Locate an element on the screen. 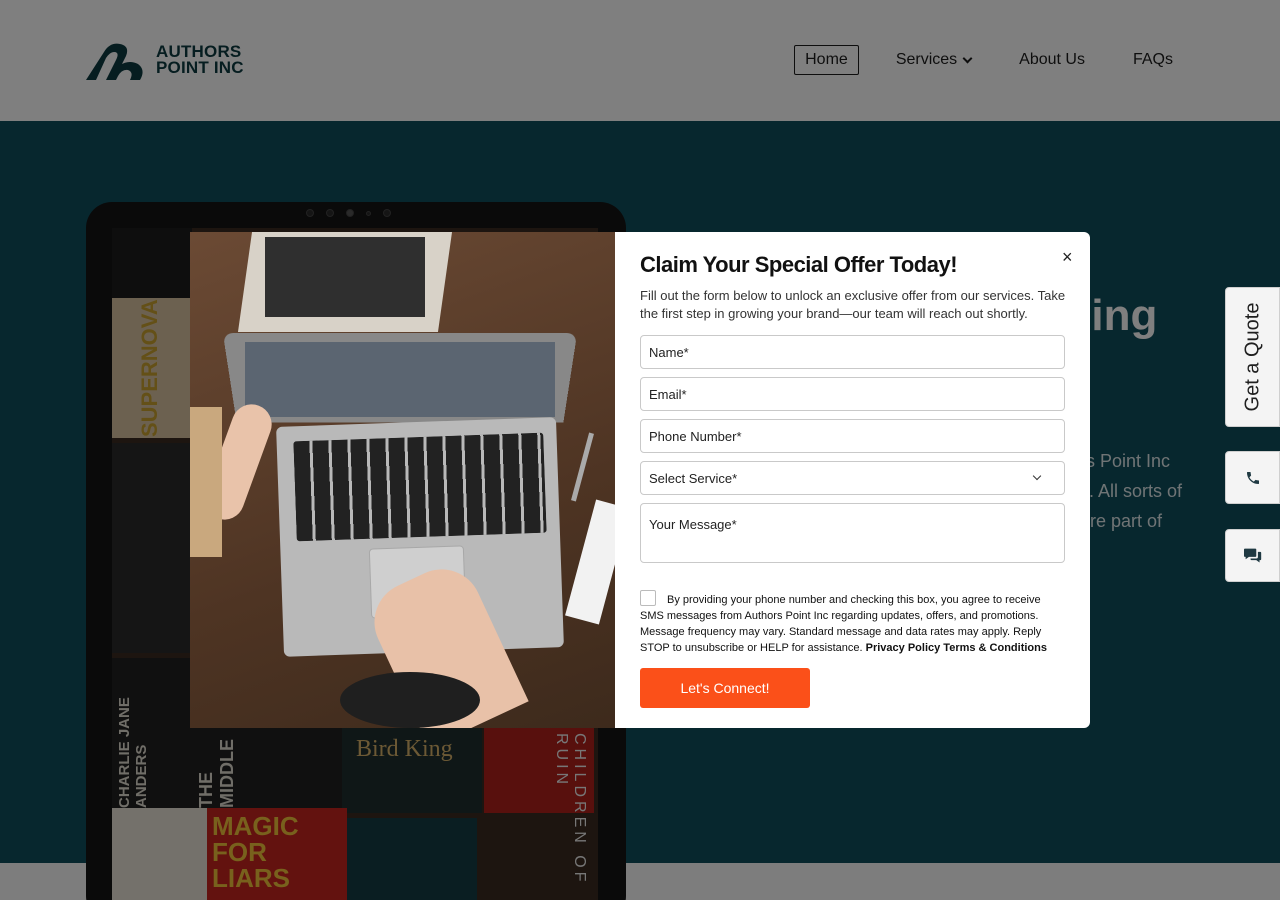 This screenshot has width=1280, height=900. get-a-quote-tab: Get a Quote is located at coordinates (1252, 357).